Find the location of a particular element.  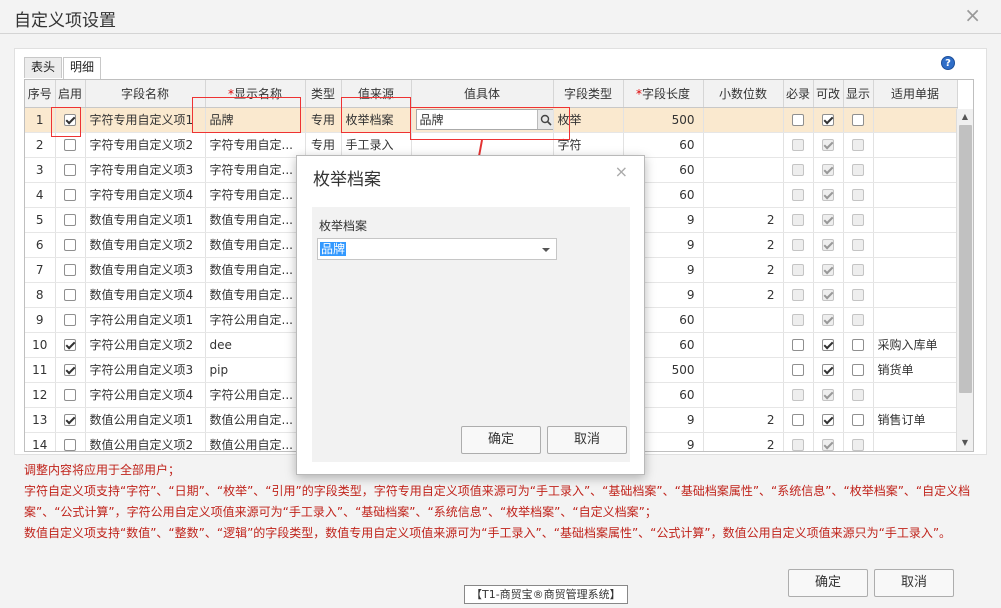

scroll-down-icon: ▼ is located at coordinates (965, 443).